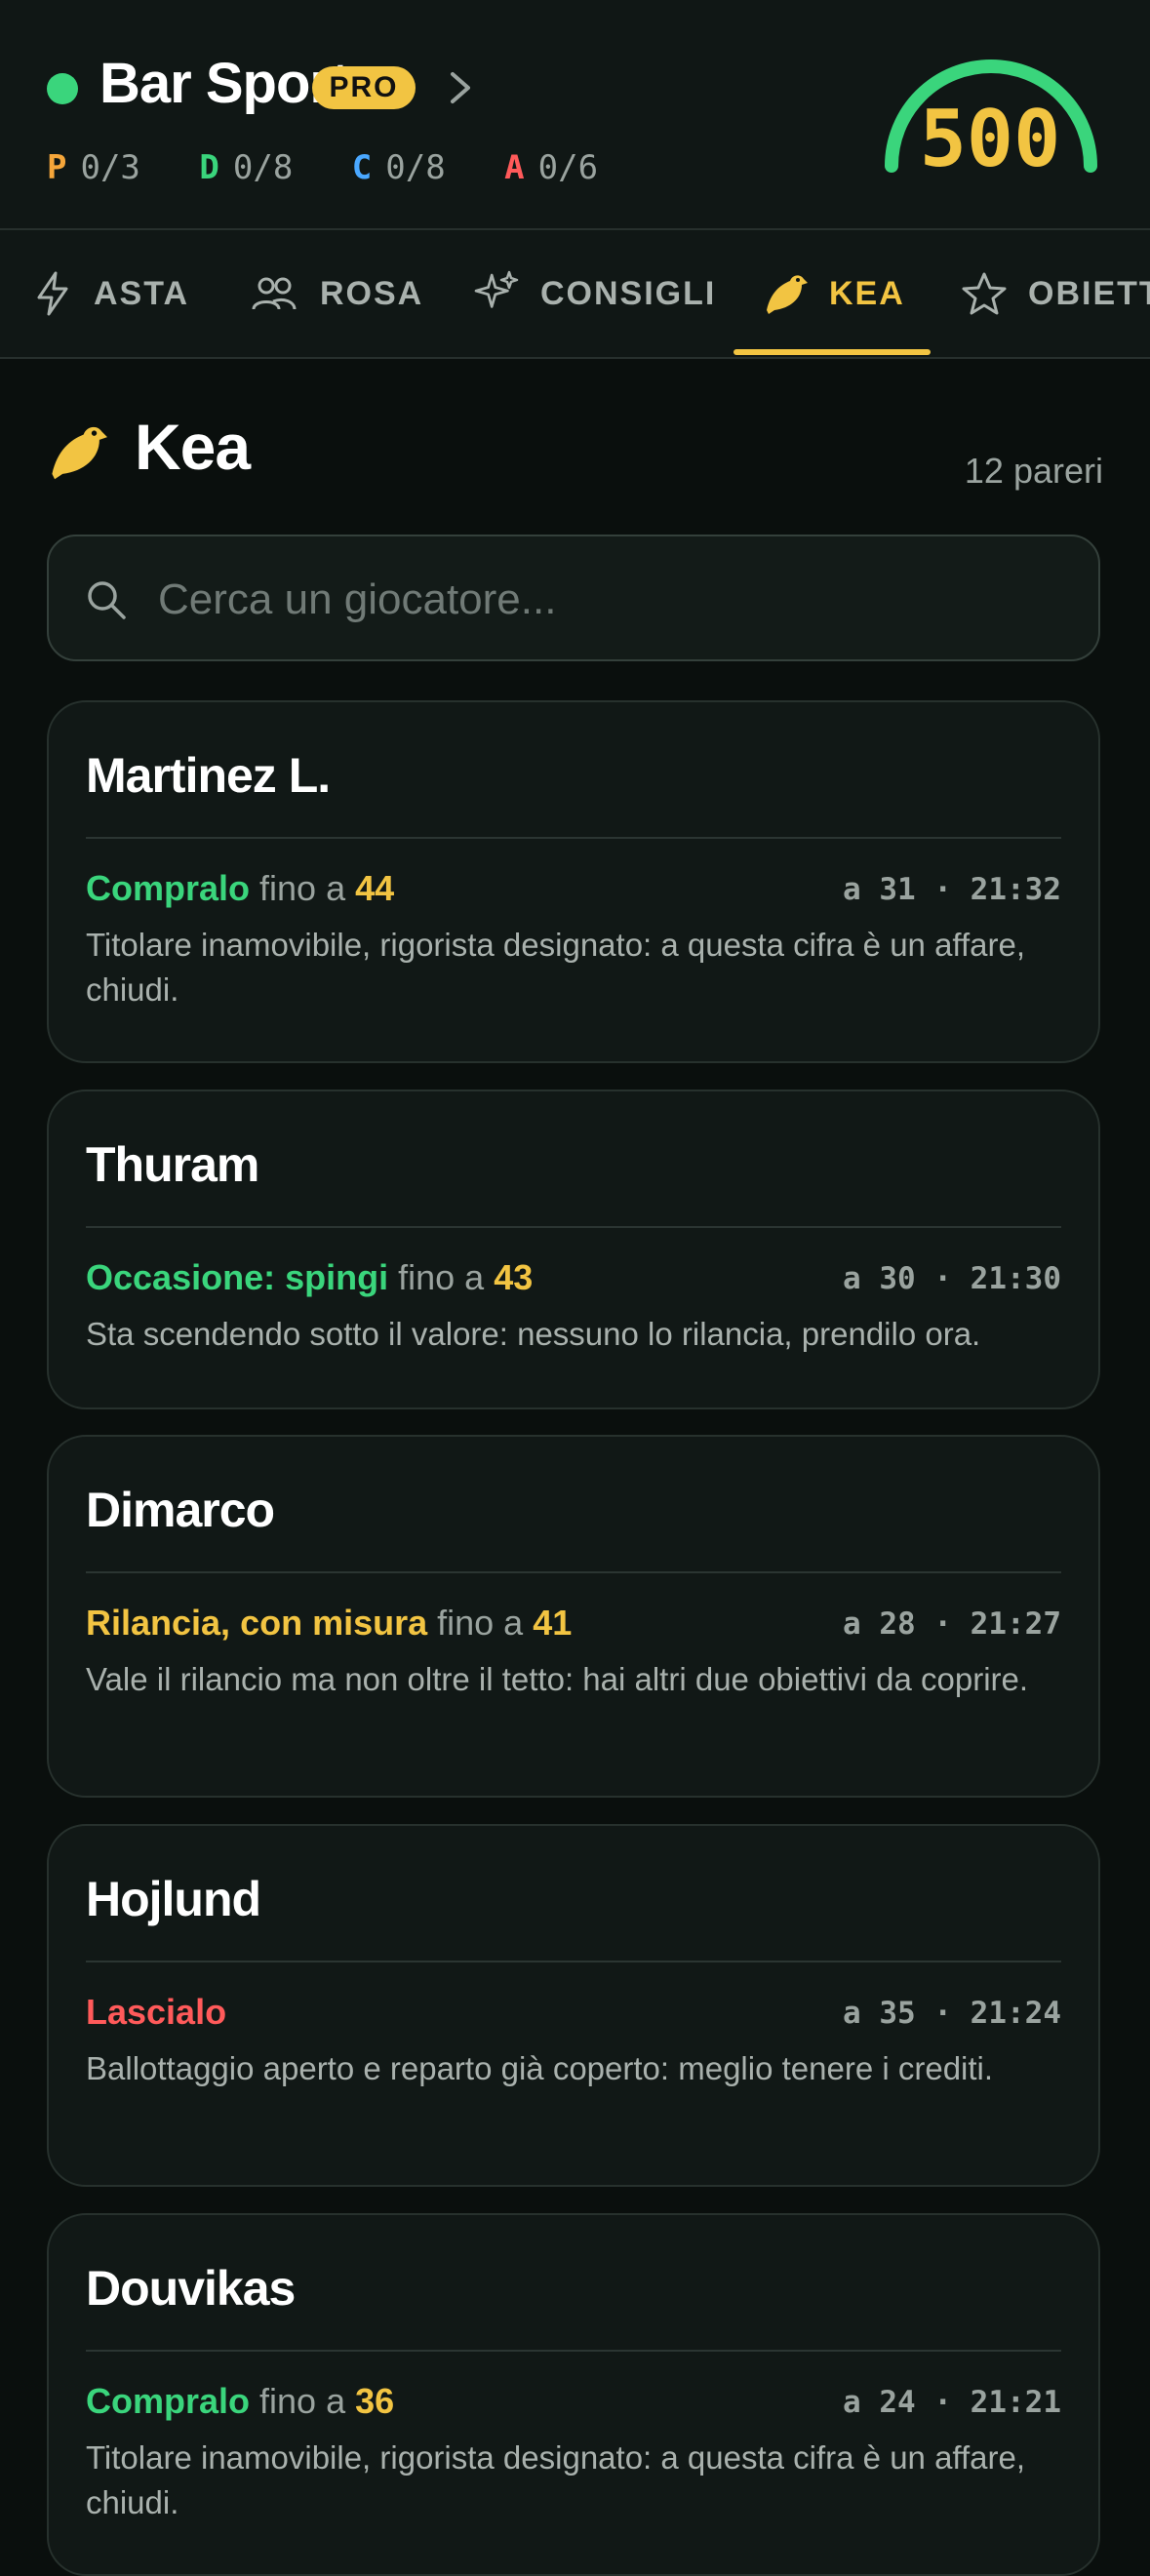  I want to click on player-name: Douvikas, so click(191, 2288).